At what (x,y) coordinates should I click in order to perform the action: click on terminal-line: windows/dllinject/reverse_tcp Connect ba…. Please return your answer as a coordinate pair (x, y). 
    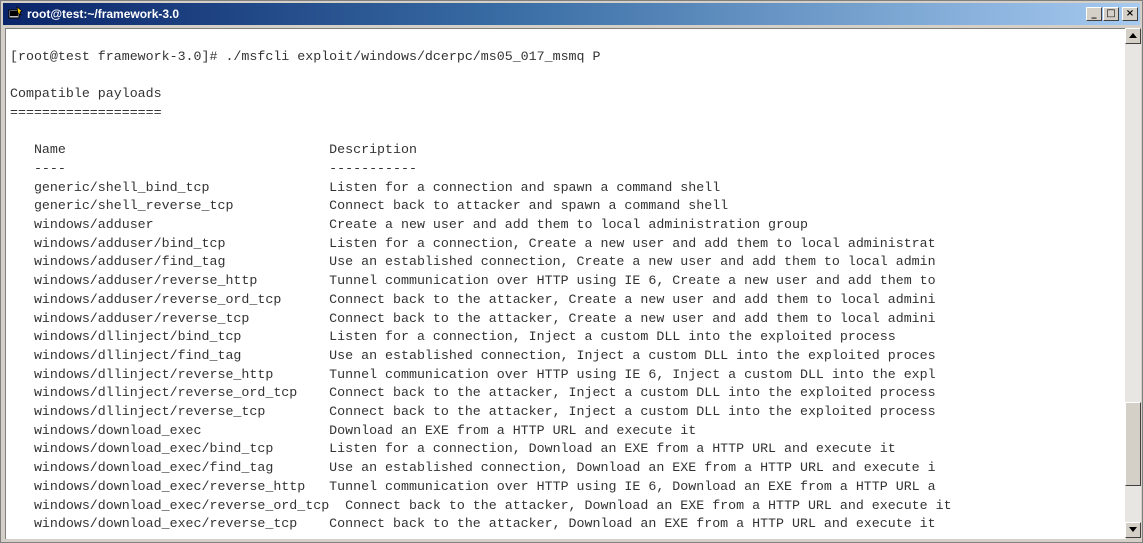
    Looking at the image, I should click on (473, 412).